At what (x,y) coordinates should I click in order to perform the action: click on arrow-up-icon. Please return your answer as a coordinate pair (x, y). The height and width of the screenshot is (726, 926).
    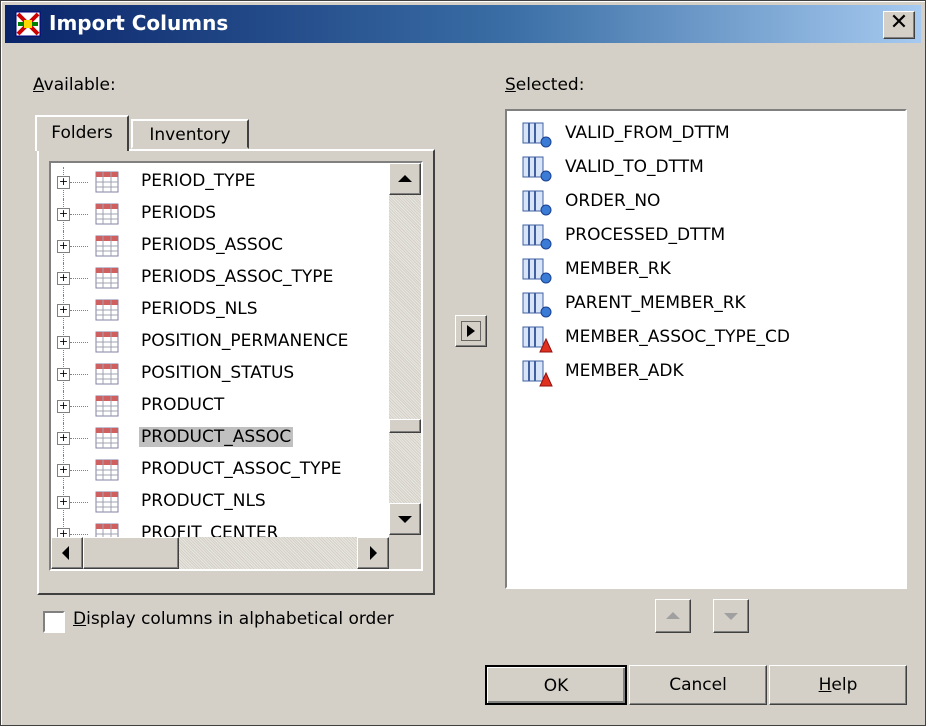
    Looking at the image, I should click on (673, 615).